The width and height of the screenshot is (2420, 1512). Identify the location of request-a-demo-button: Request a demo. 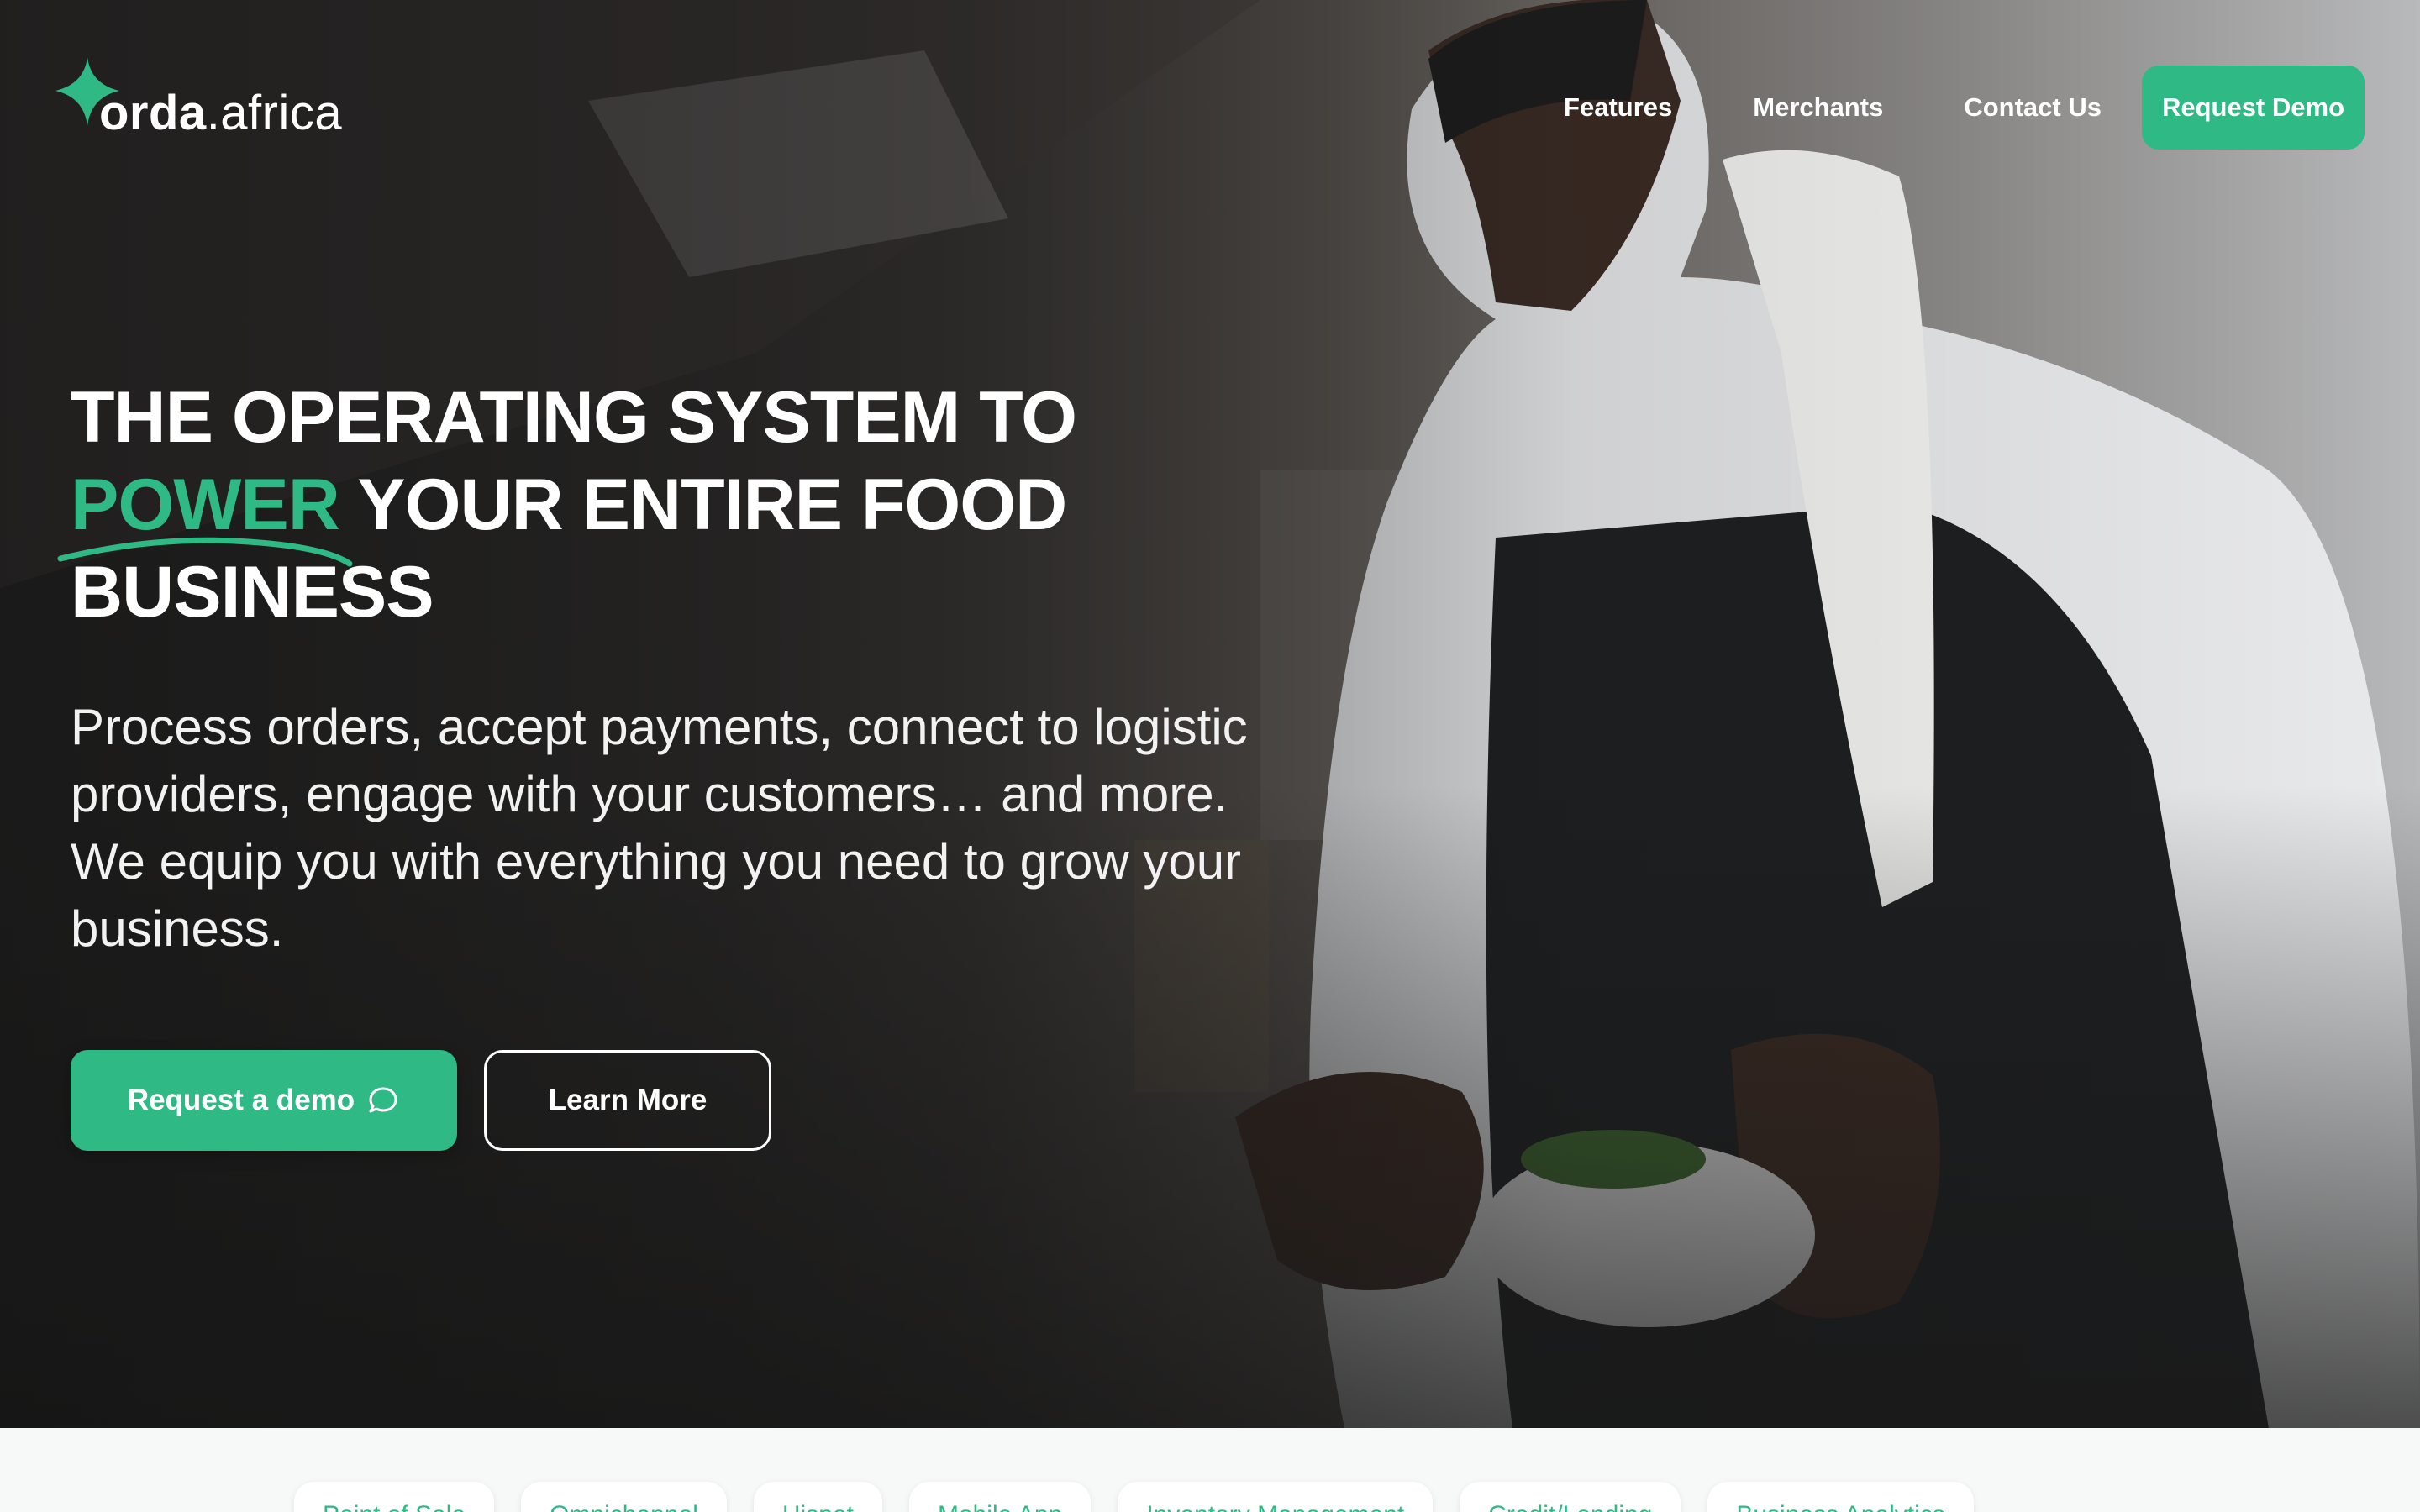
(264, 1100).